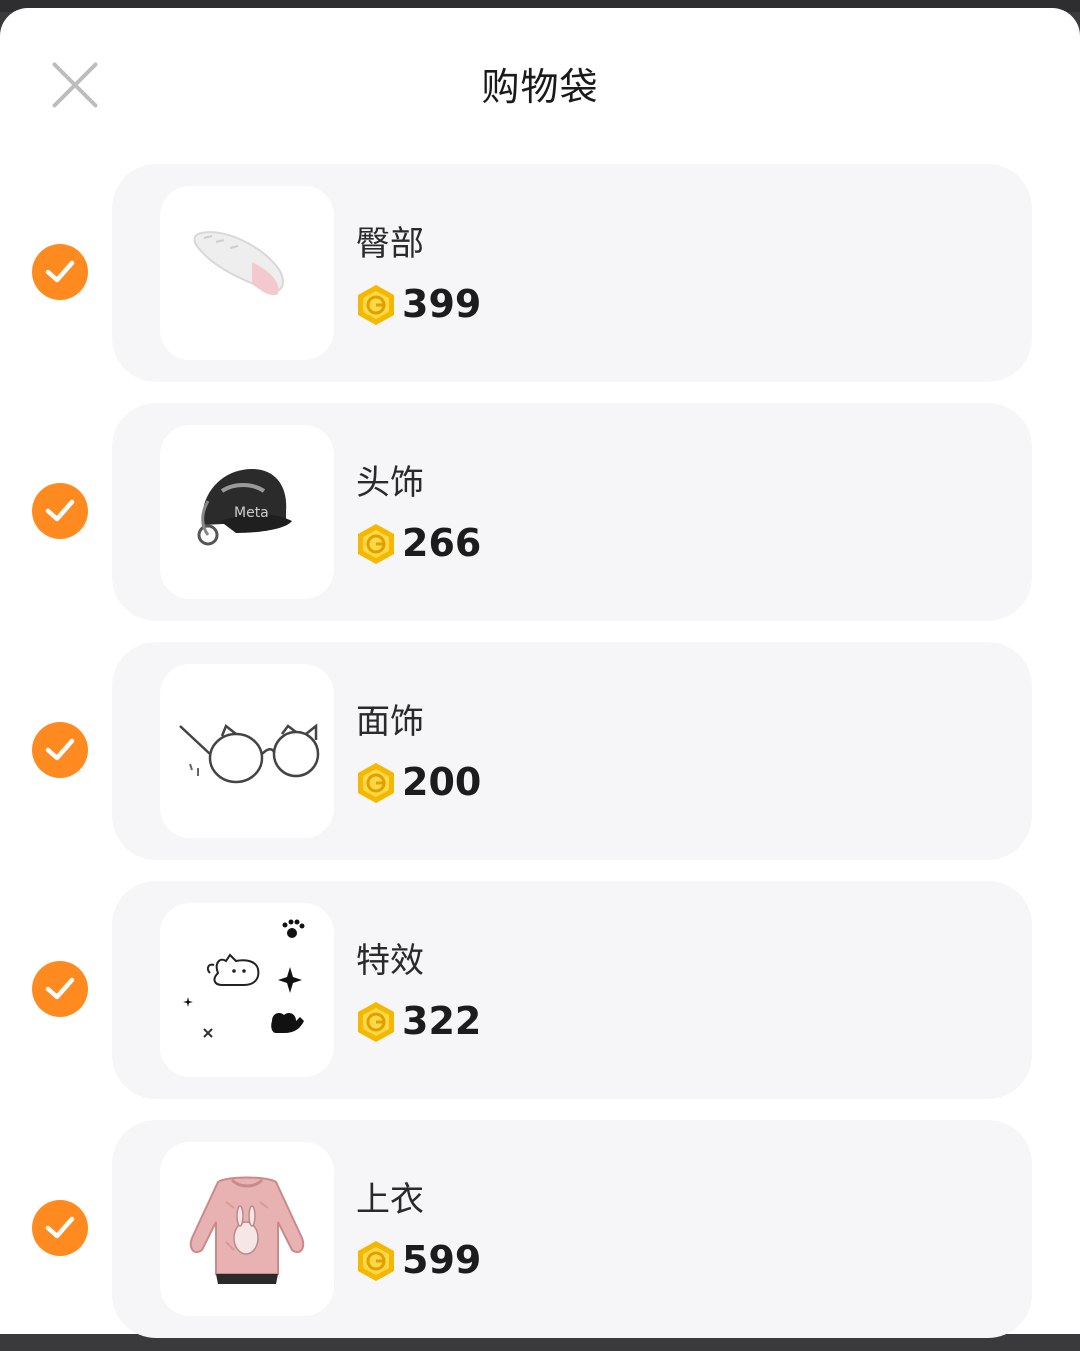 The image size is (1080, 1351). Describe the element at coordinates (390, 483) in the screenshot. I see `item-category: 头饰` at that location.